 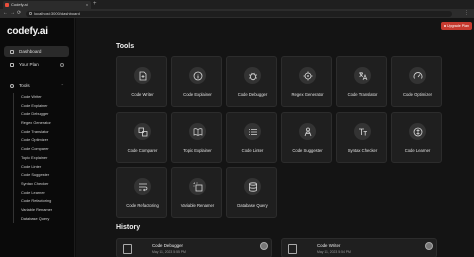 I want to click on compare-icon, so click(x=142, y=131).